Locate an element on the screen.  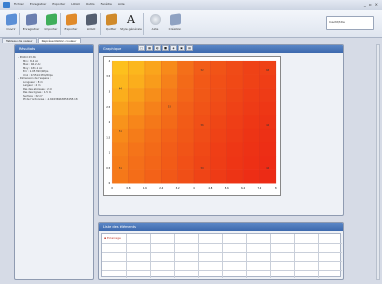
menu-item-1: Enregistrer is located at coordinates (38, 4).